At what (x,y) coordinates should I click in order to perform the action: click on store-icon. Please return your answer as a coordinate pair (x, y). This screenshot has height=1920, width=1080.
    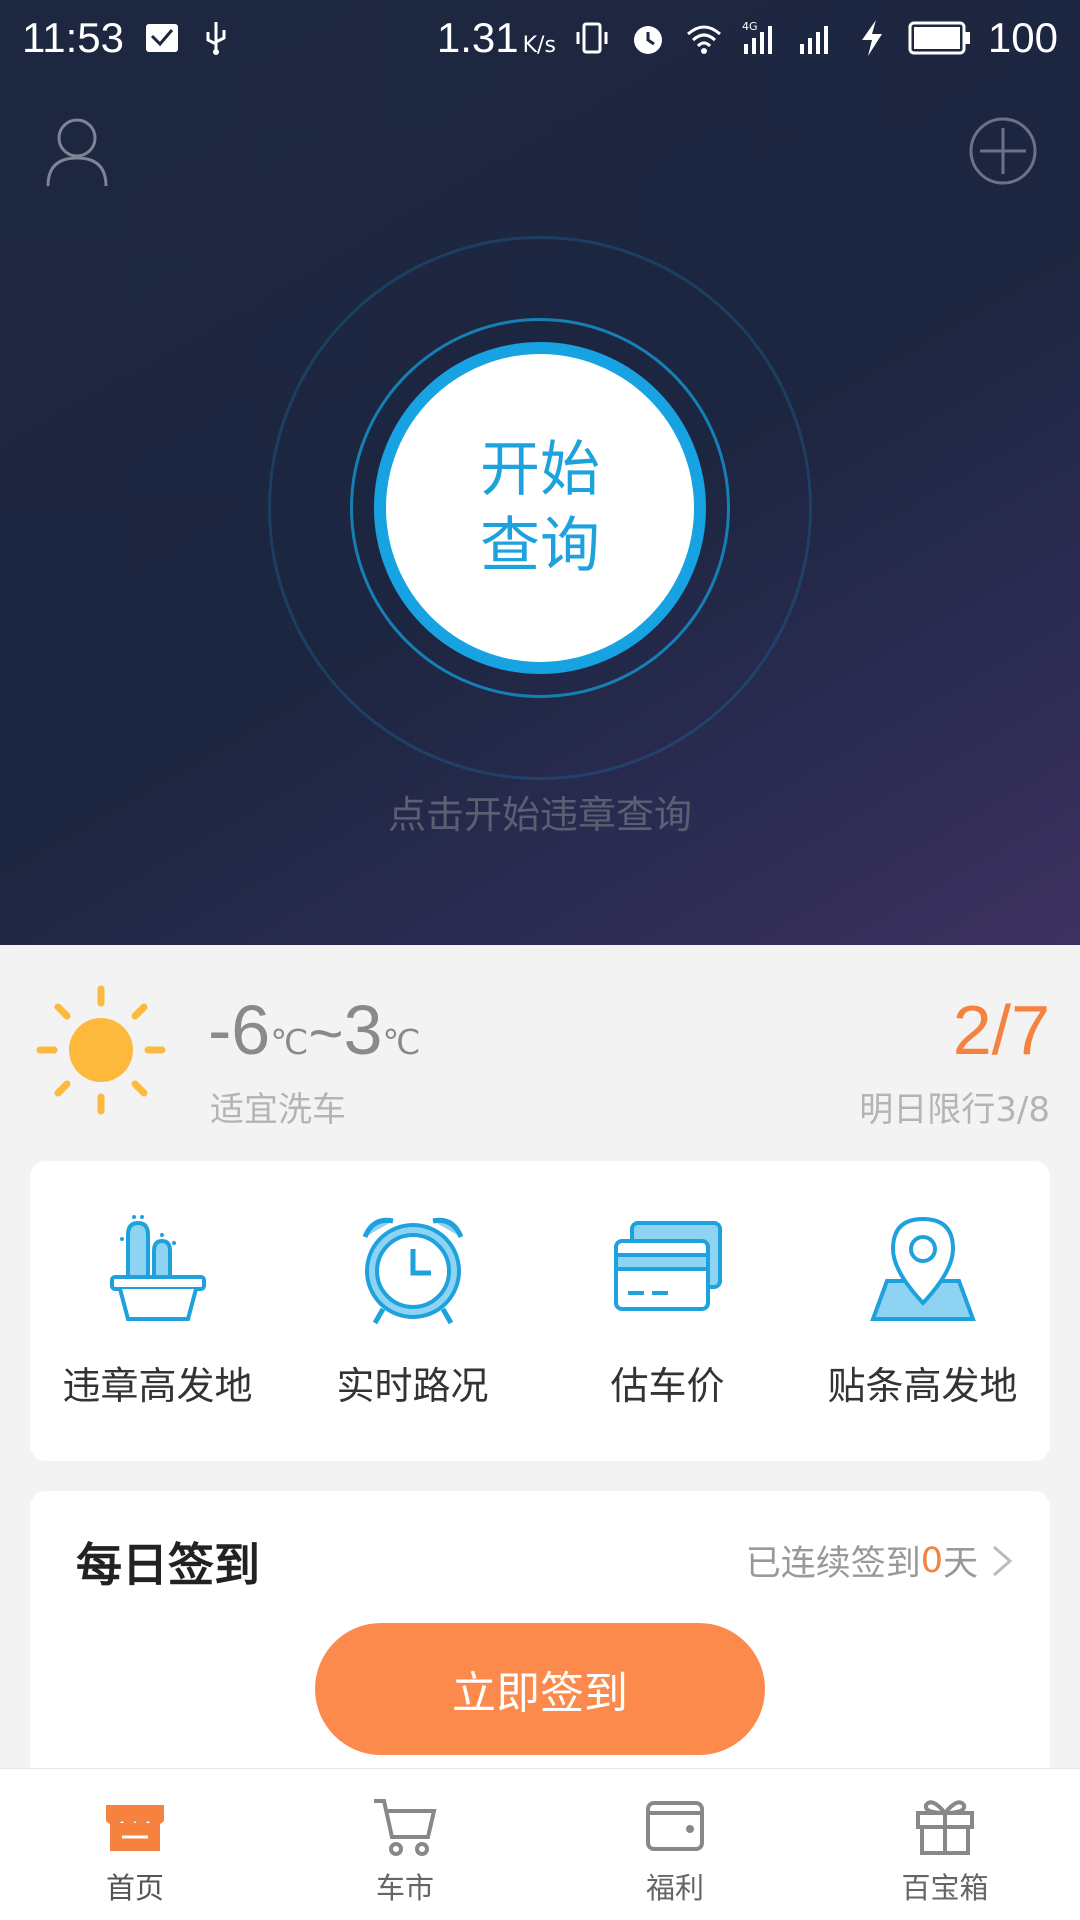
    Looking at the image, I should click on (135, 1828).